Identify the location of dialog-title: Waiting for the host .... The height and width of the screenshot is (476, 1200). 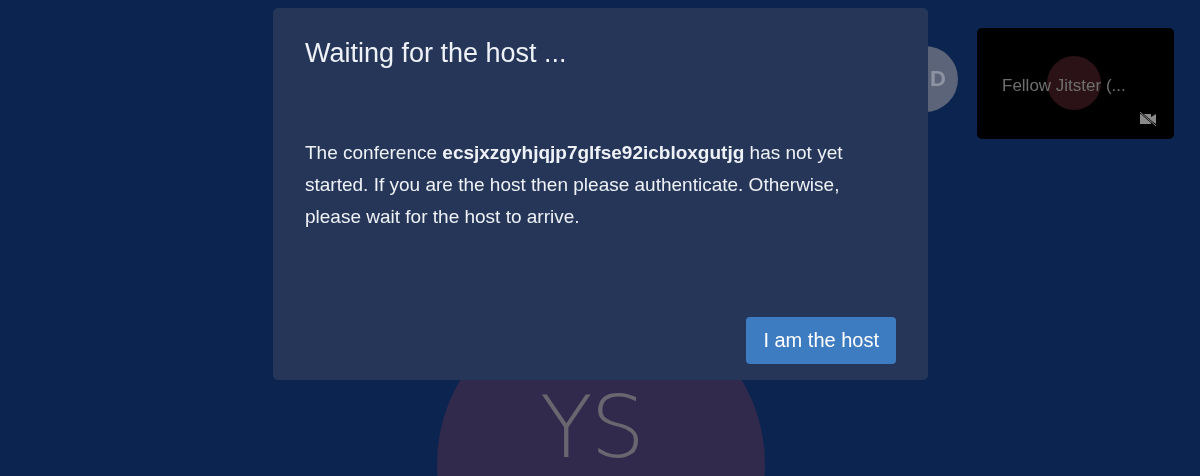
(436, 53).